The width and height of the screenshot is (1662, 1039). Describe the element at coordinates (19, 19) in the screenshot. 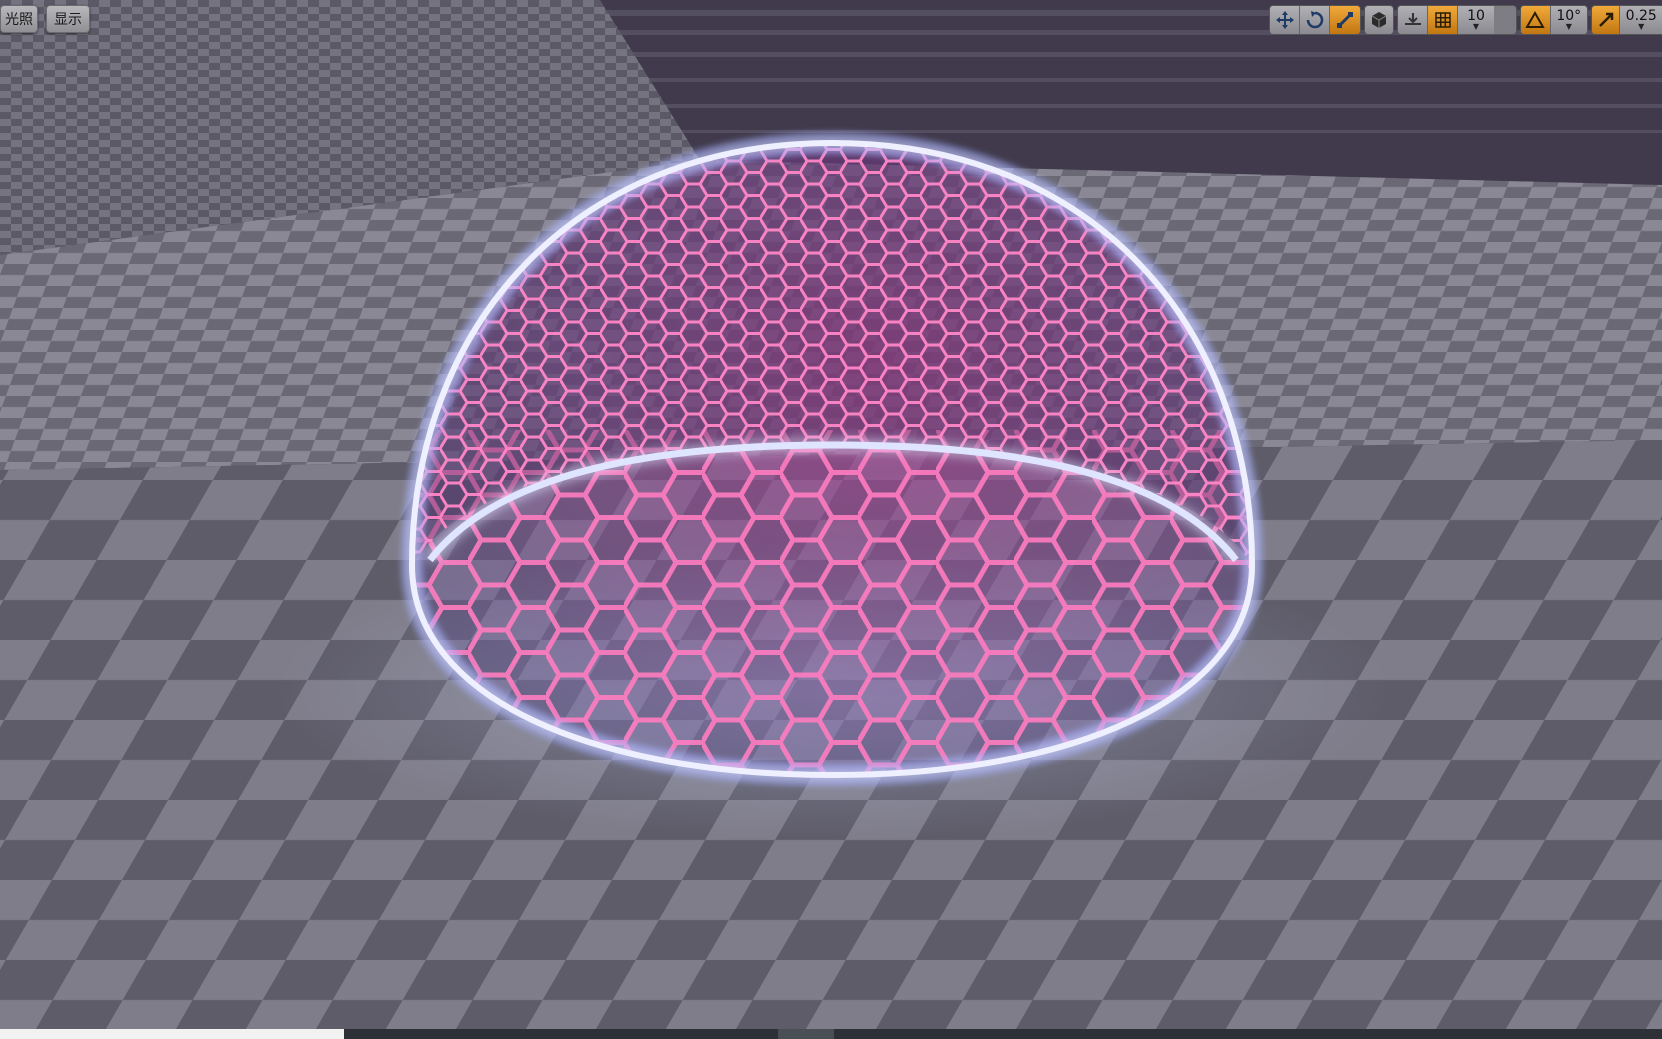

I see `lighting-mode-button: 光照` at that location.